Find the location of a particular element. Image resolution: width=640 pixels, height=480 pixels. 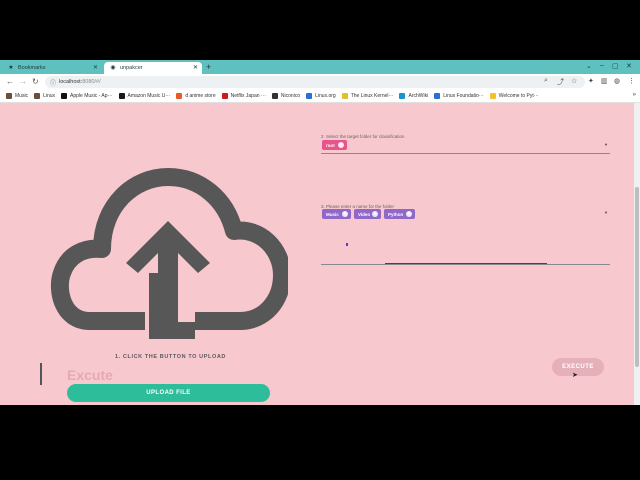

profile-icon: ◍ is located at coordinates (617, 81).